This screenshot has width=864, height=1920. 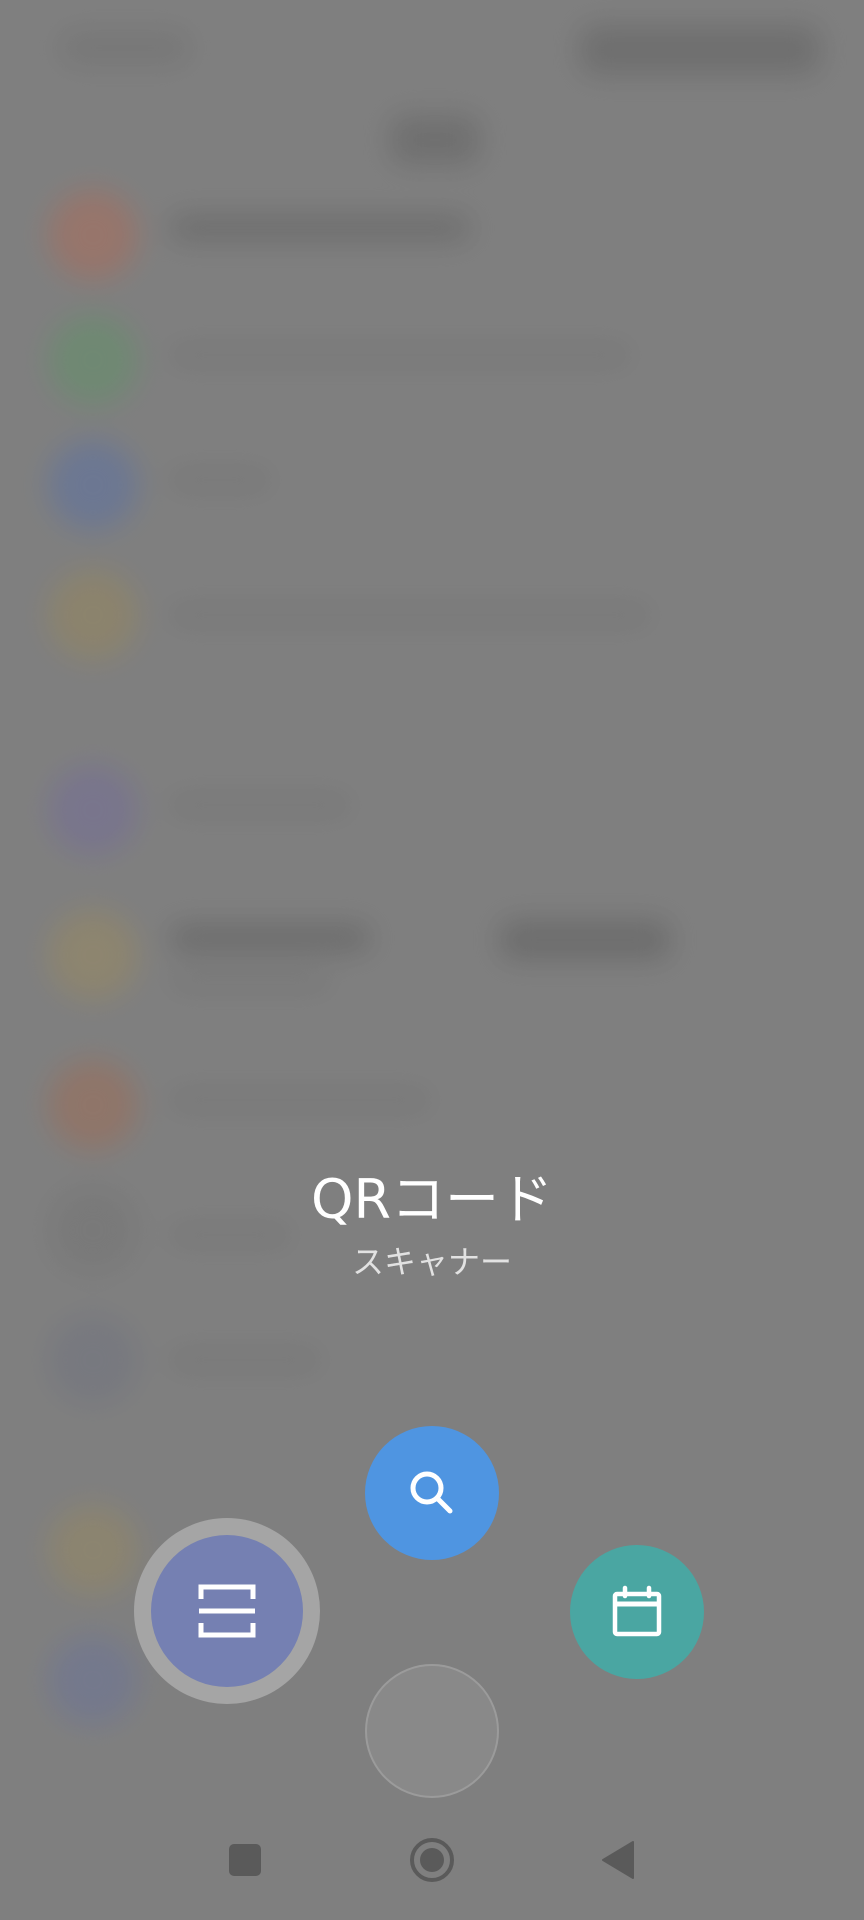 I want to click on triangle-back-icon, so click(x=618, y=1860).